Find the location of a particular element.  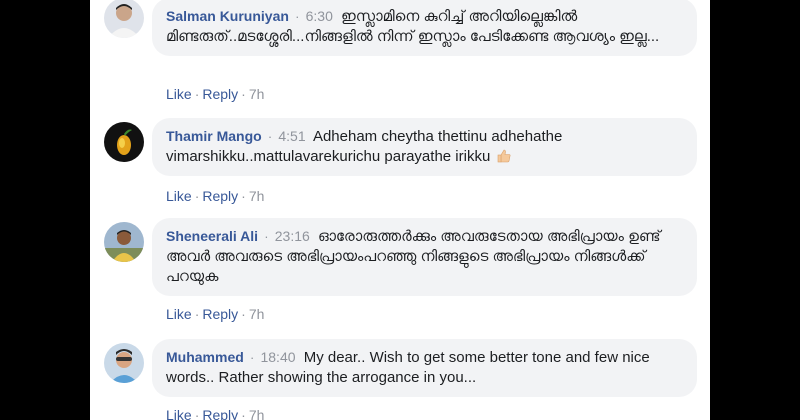

comment-time: 18:40 is located at coordinates (278, 357).